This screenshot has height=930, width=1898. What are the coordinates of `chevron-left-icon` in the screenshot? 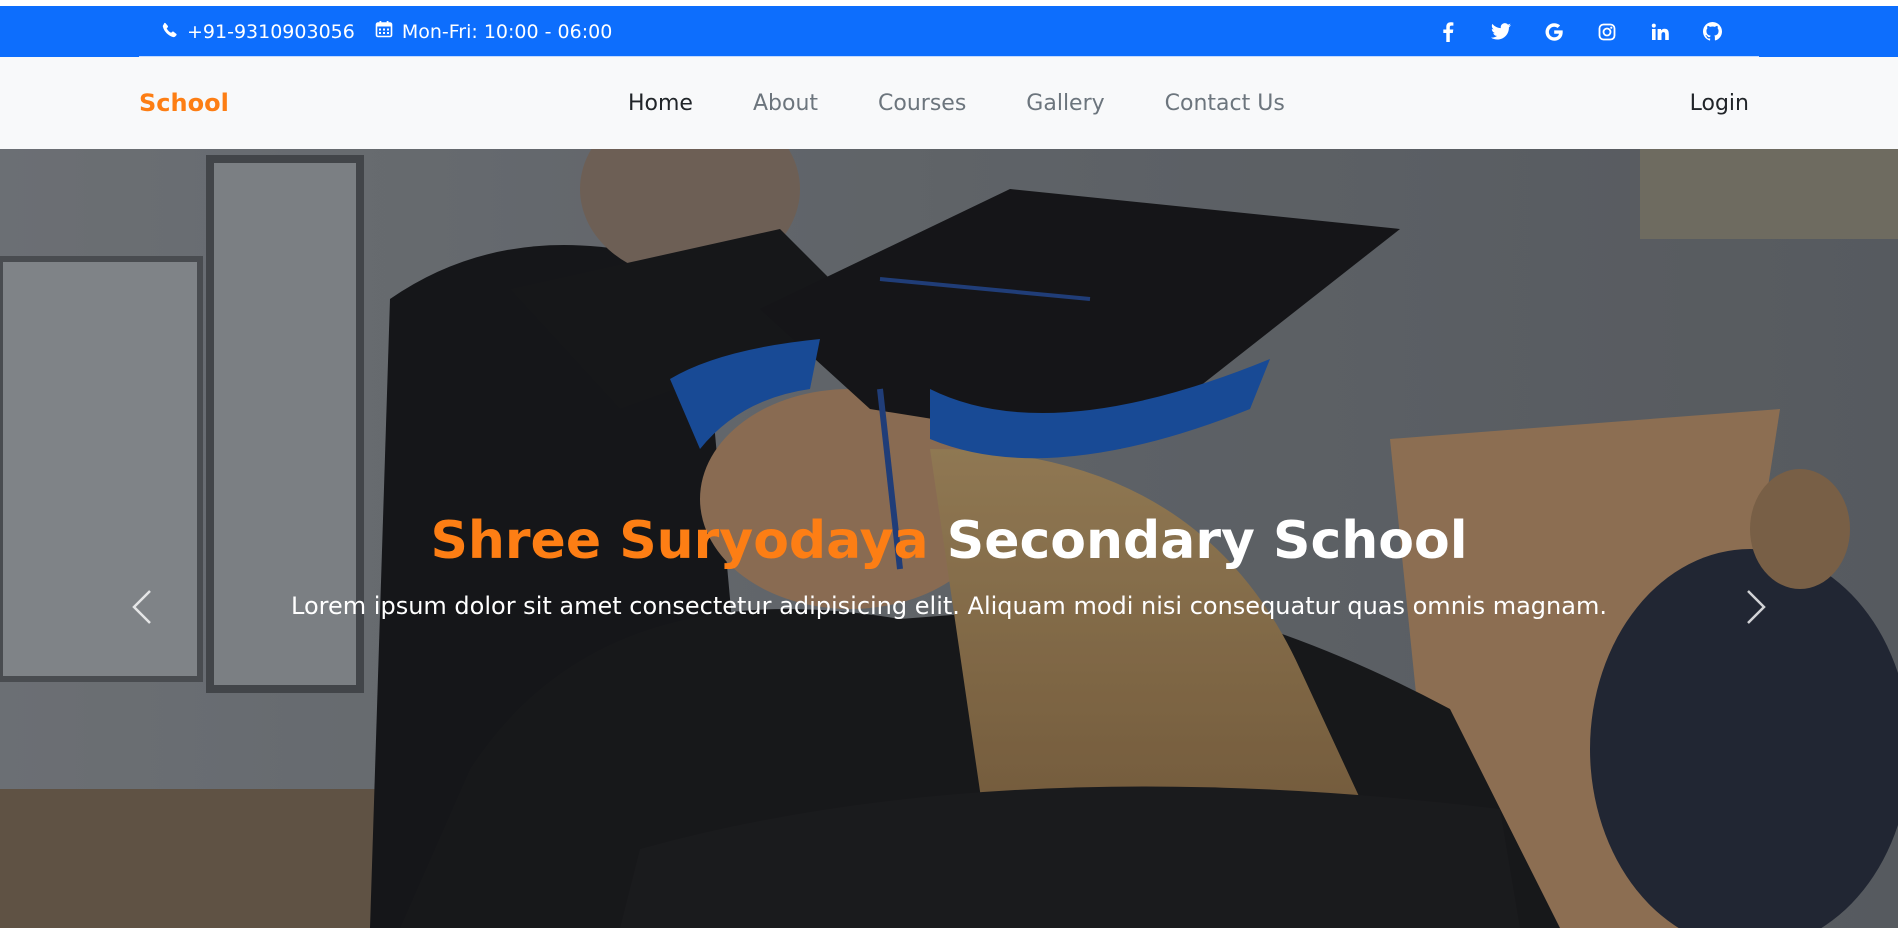 It's located at (142, 609).